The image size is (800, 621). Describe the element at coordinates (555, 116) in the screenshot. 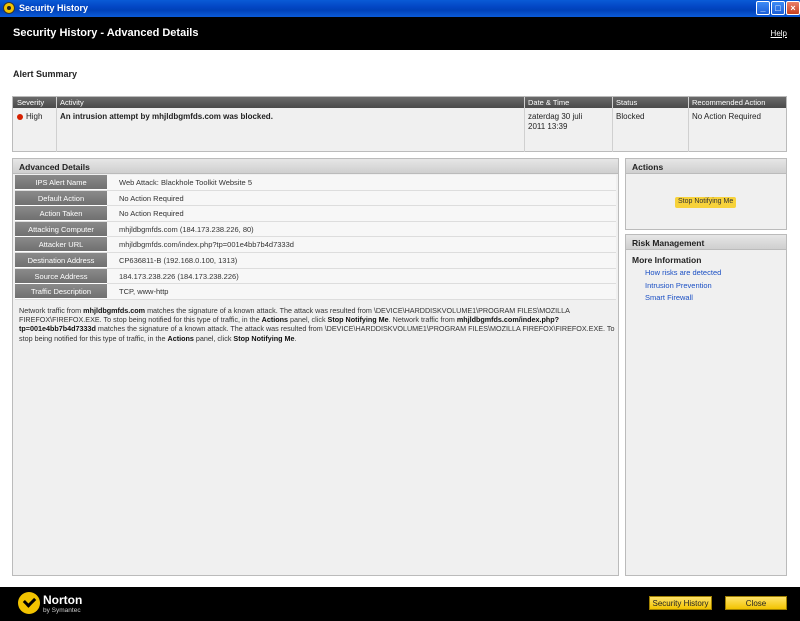

I see `date-line-1: zaterdag 30 juli` at that location.